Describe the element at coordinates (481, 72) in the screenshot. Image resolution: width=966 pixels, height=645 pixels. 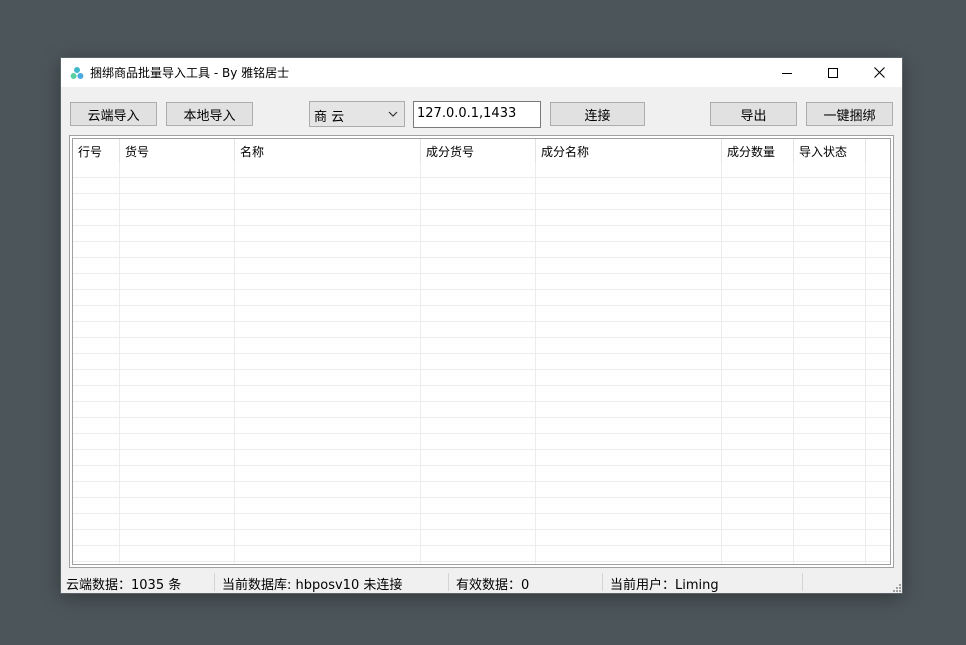
I see `title-bar: 捆绑商品批量导入工具 - By 雅铭居士` at that location.